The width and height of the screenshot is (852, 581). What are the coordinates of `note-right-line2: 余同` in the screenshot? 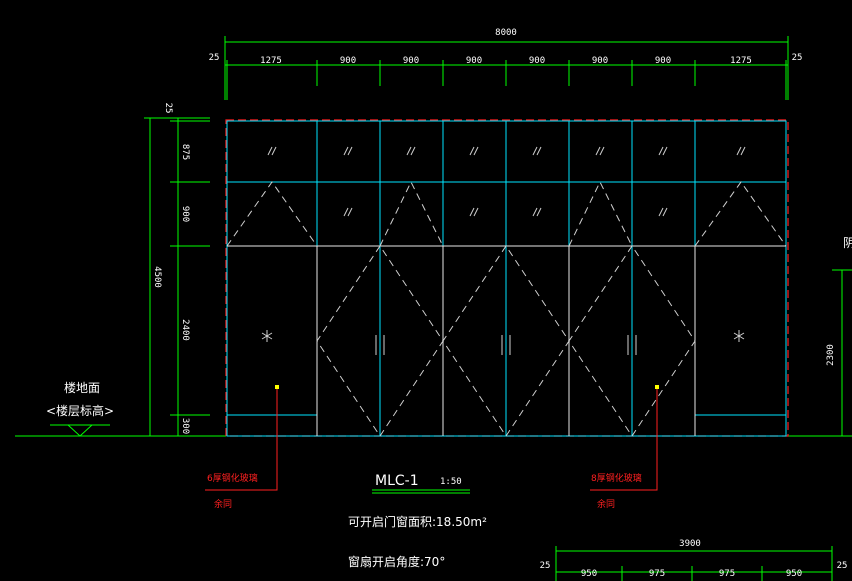 It's located at (606, 504).